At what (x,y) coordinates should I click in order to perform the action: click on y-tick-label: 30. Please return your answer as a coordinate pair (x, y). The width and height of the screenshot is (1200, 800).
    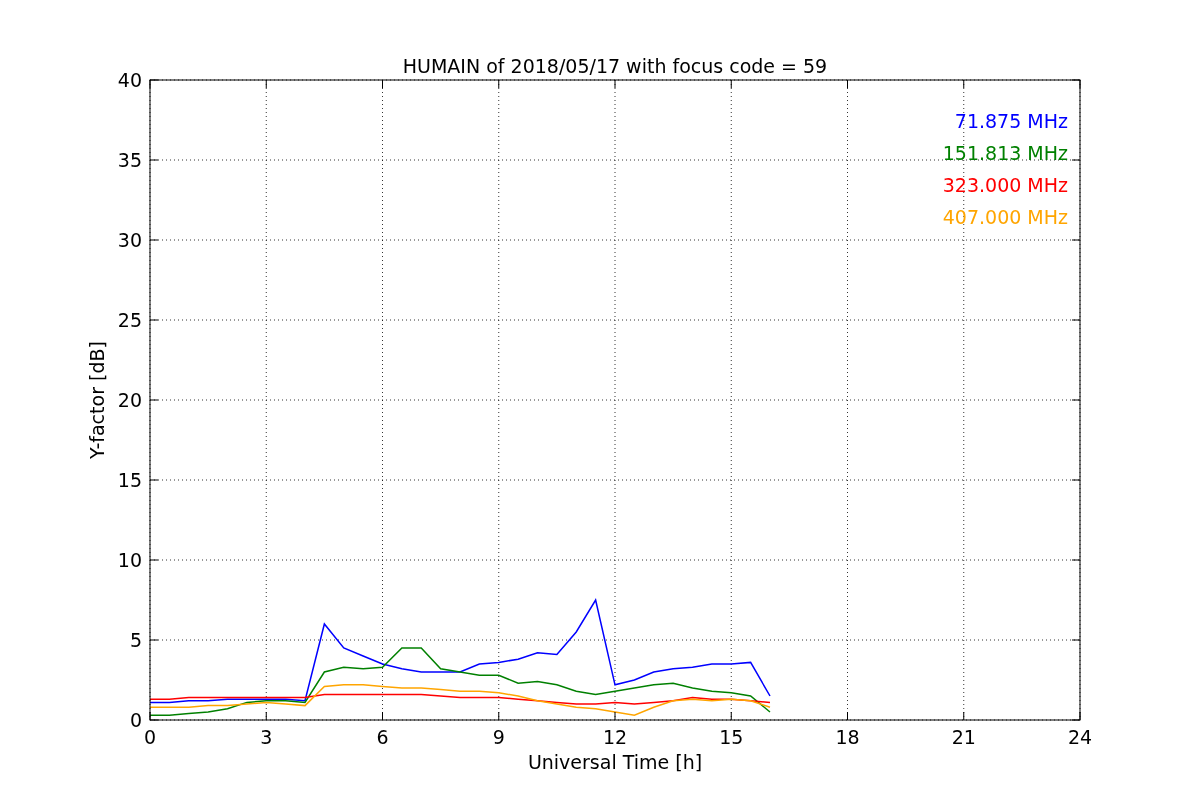
    Looking at the image, I should click on (129, 240).